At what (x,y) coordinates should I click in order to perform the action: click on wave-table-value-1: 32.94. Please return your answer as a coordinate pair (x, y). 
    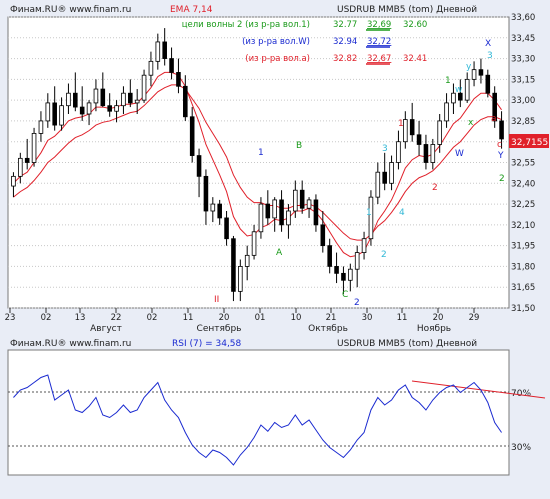
    Looking at the image, I should click on (345, 42).